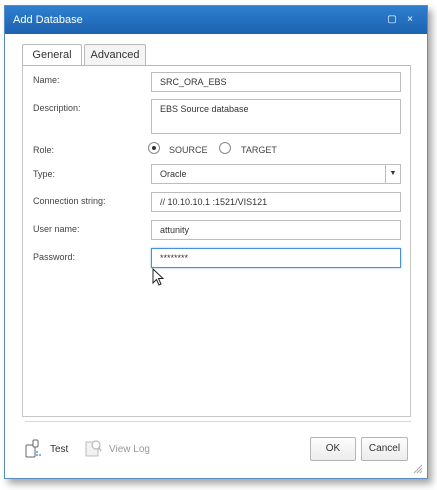 The width and height of the screenshot is (437, 490). What do you see at coordinates (276, 202) in the screenshot?
I see `connection-string-input: // 10.10.10.1 :1521/VIS121` at bounding box center [276, 202].